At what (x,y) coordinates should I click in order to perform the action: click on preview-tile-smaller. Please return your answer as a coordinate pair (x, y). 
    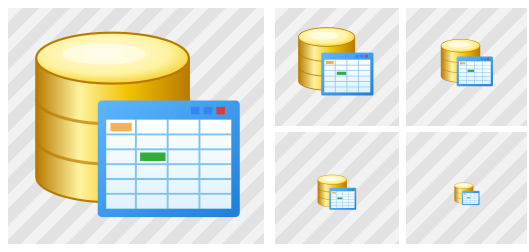
    Looking at the image, I should click on (337, 188).